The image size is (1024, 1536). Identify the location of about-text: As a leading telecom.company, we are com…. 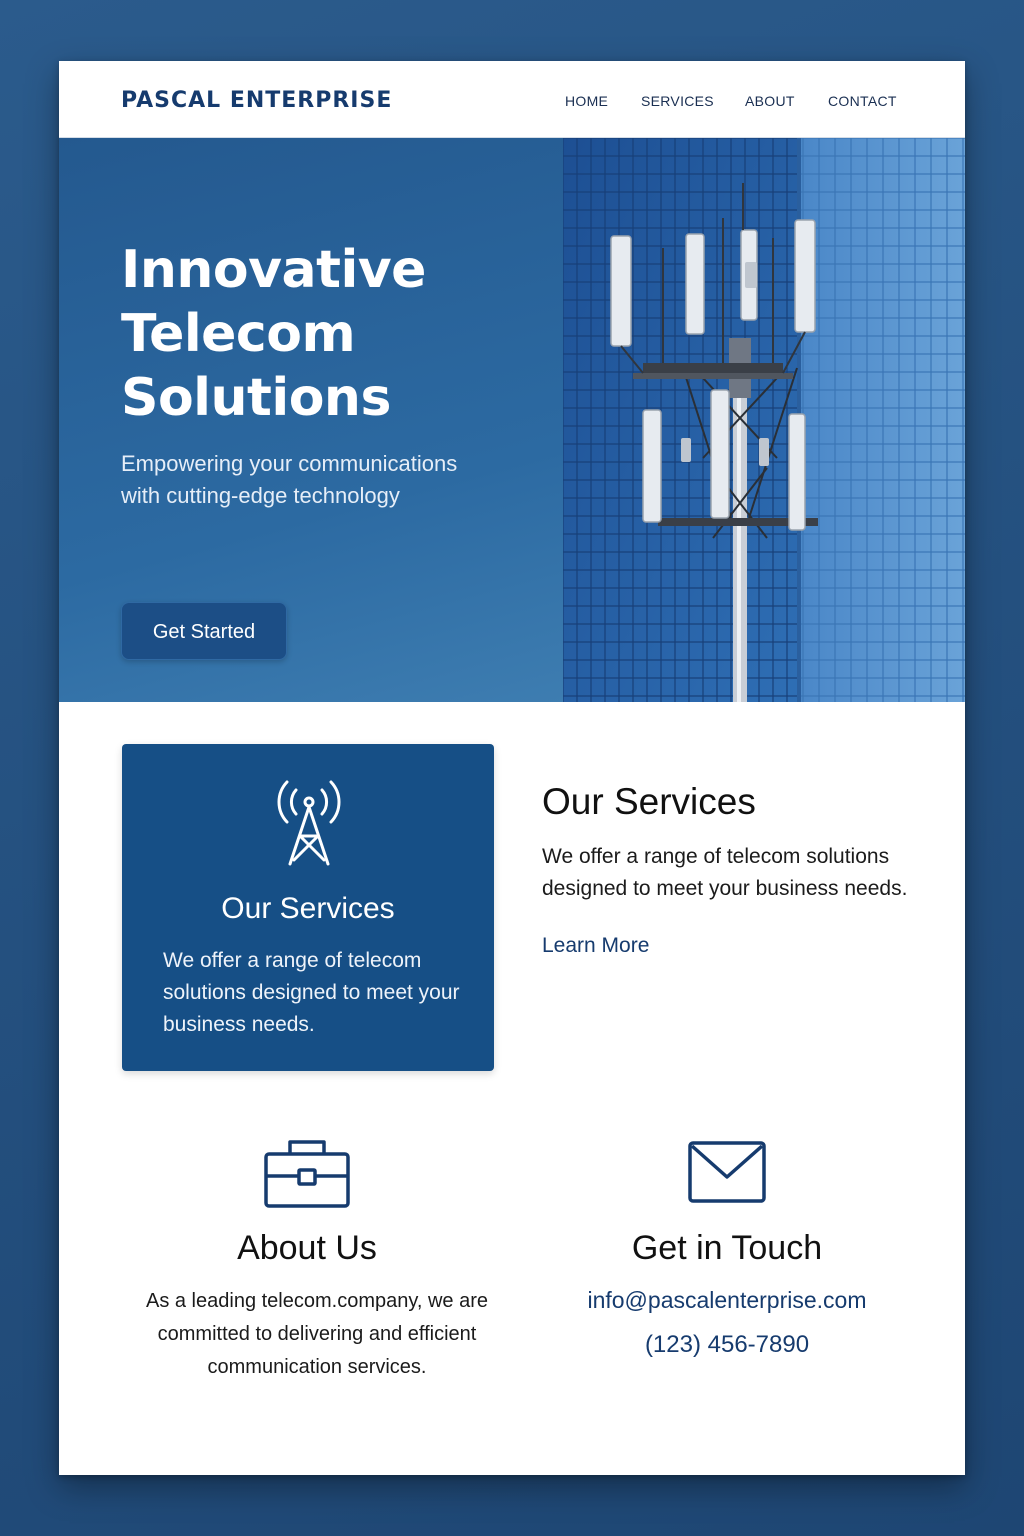
(317, 1334).